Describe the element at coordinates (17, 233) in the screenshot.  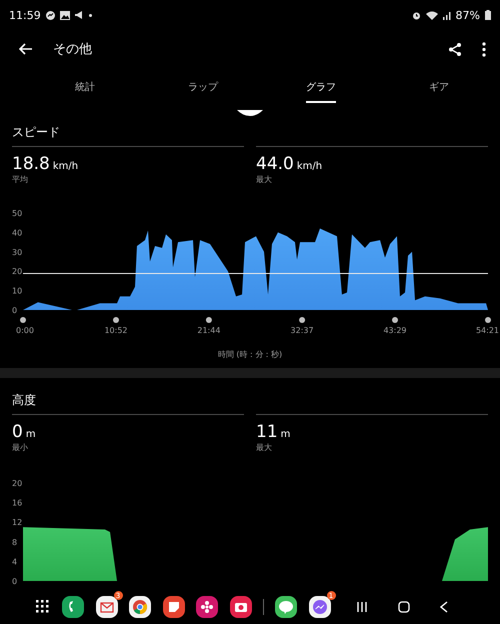
I see `y-tick-label: 40` at that location.